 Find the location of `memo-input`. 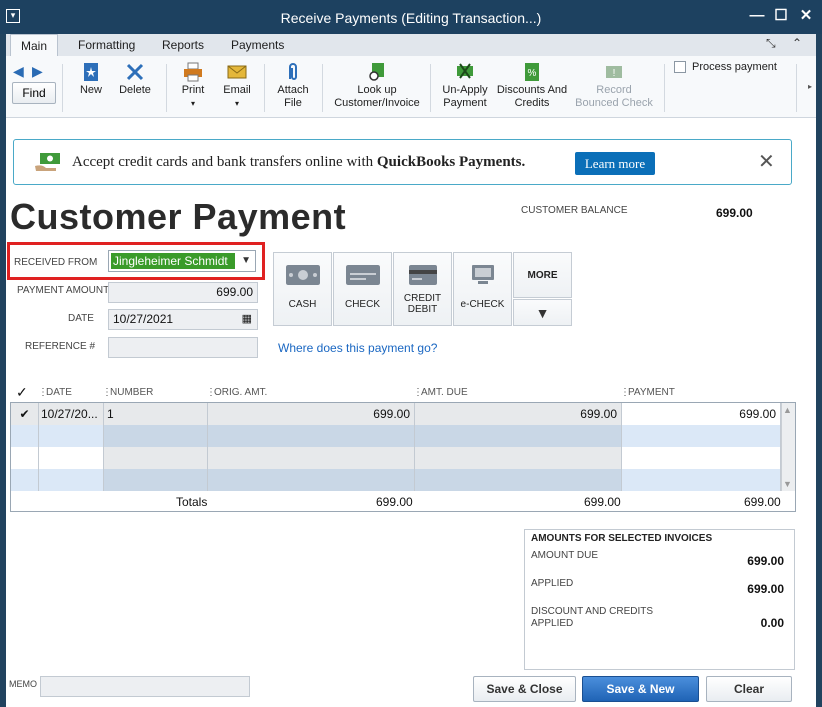

memo-input is located at coordinates (145, 686).